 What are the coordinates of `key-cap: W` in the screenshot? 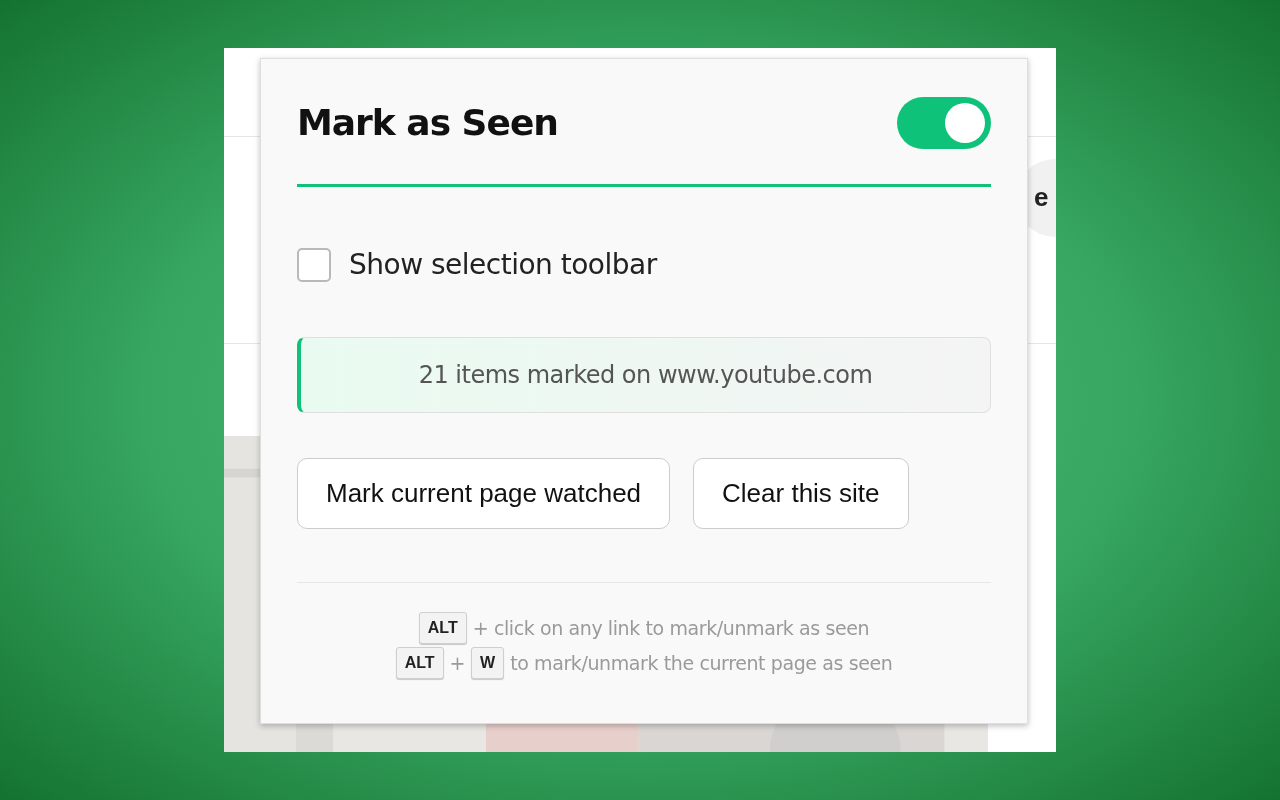 It's located at (488, 663).